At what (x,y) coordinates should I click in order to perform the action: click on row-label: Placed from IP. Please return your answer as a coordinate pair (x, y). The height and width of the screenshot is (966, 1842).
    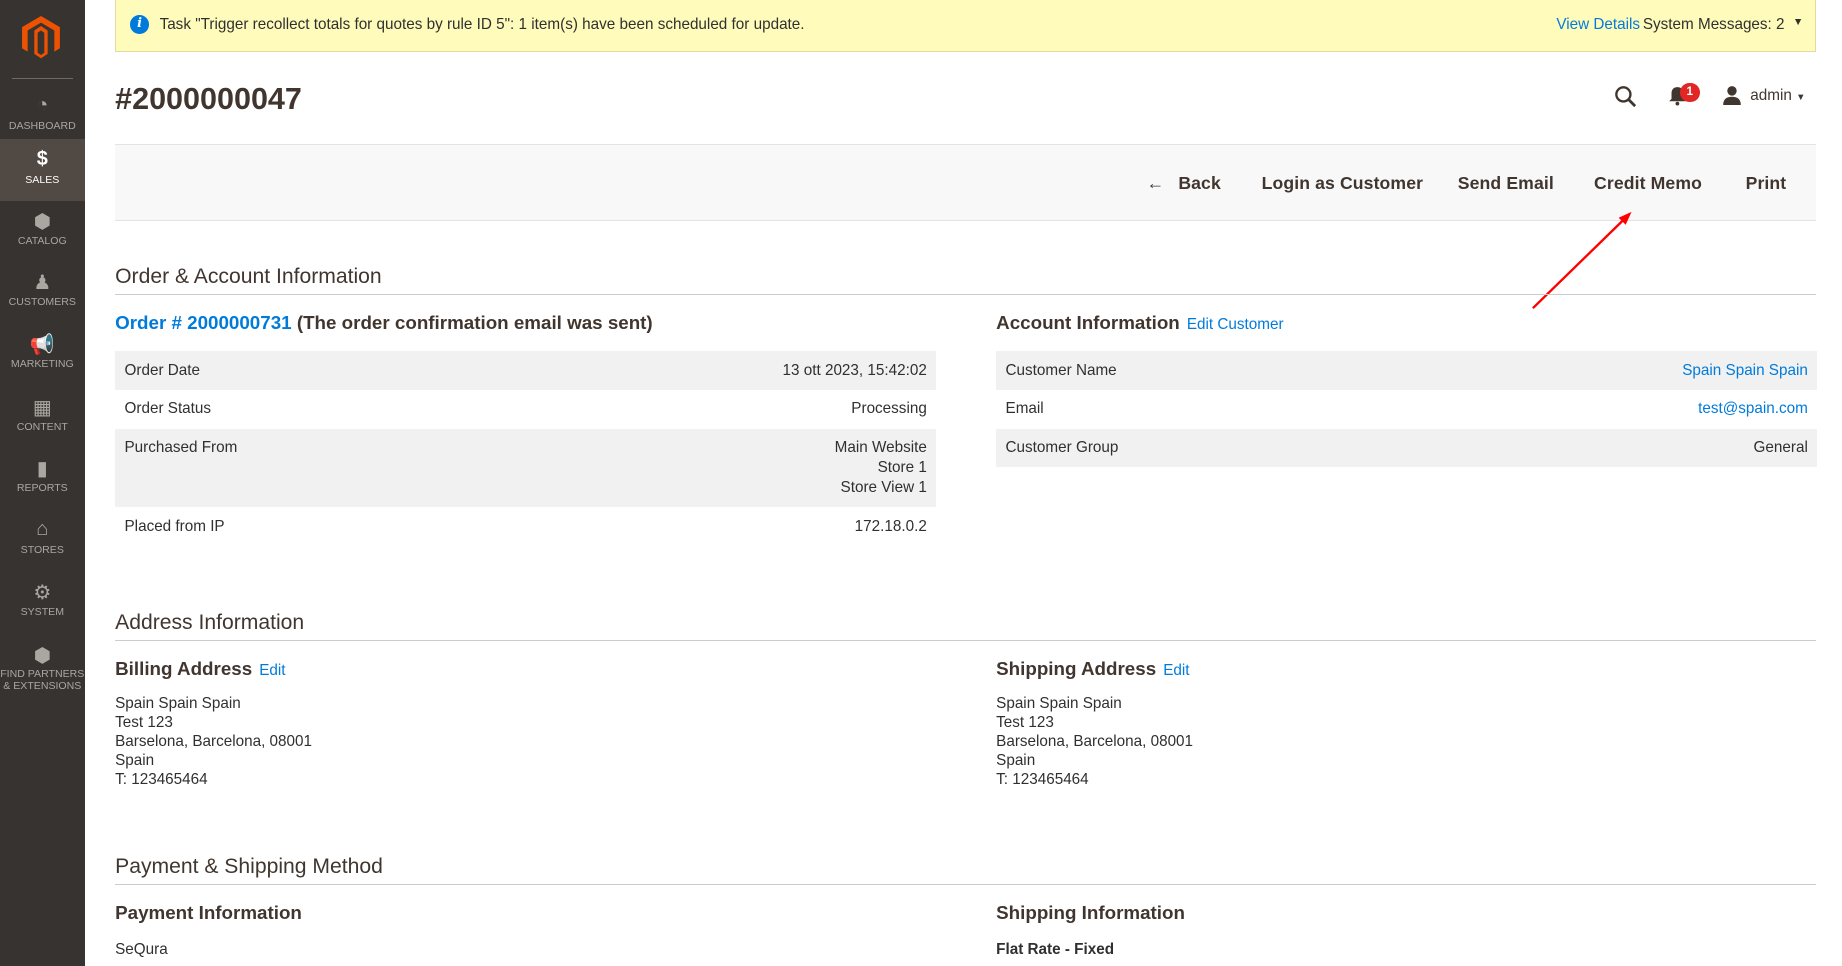
    Looking at the image, I should click on (174, 526).